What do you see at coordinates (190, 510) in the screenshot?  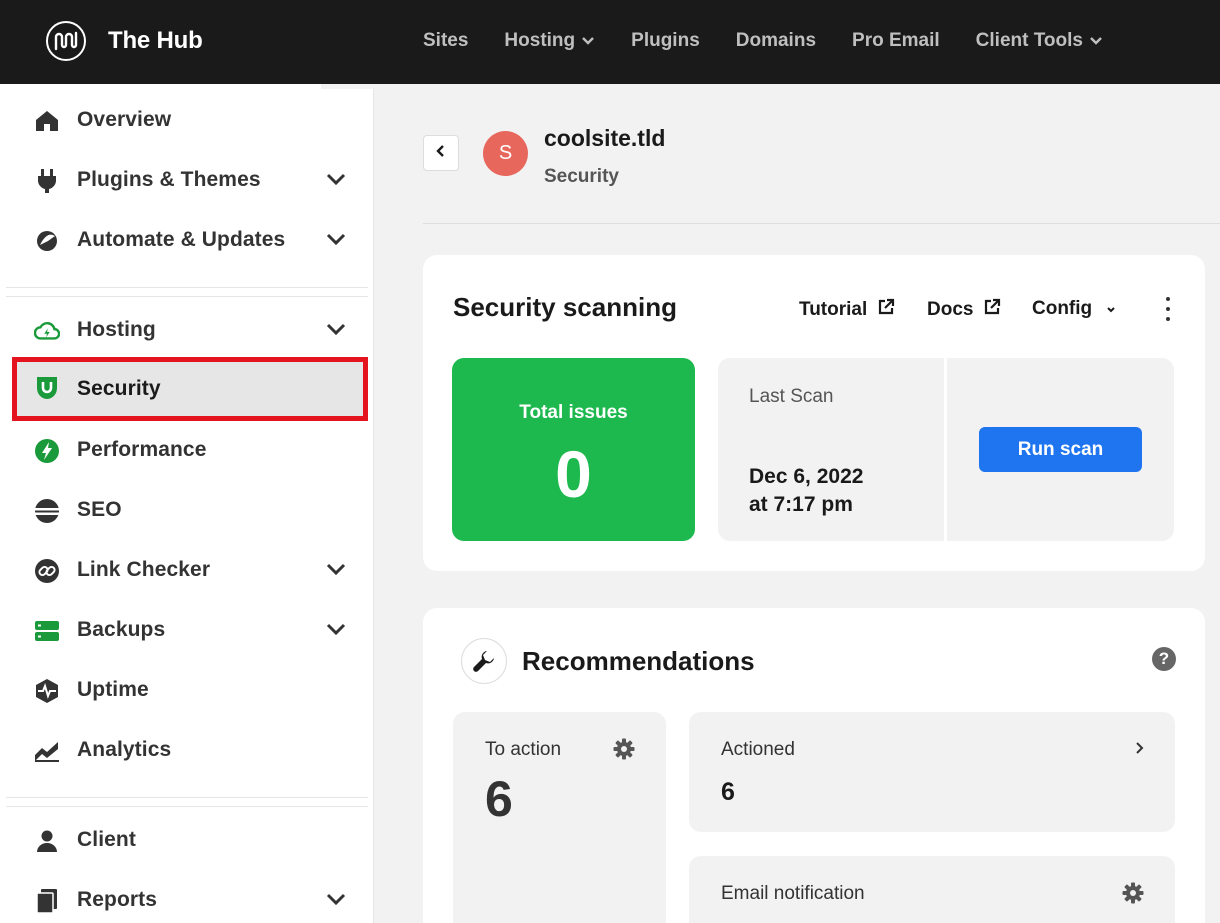 I see `sidebar-item-seo: SEO` at bounding box center [190, 510].